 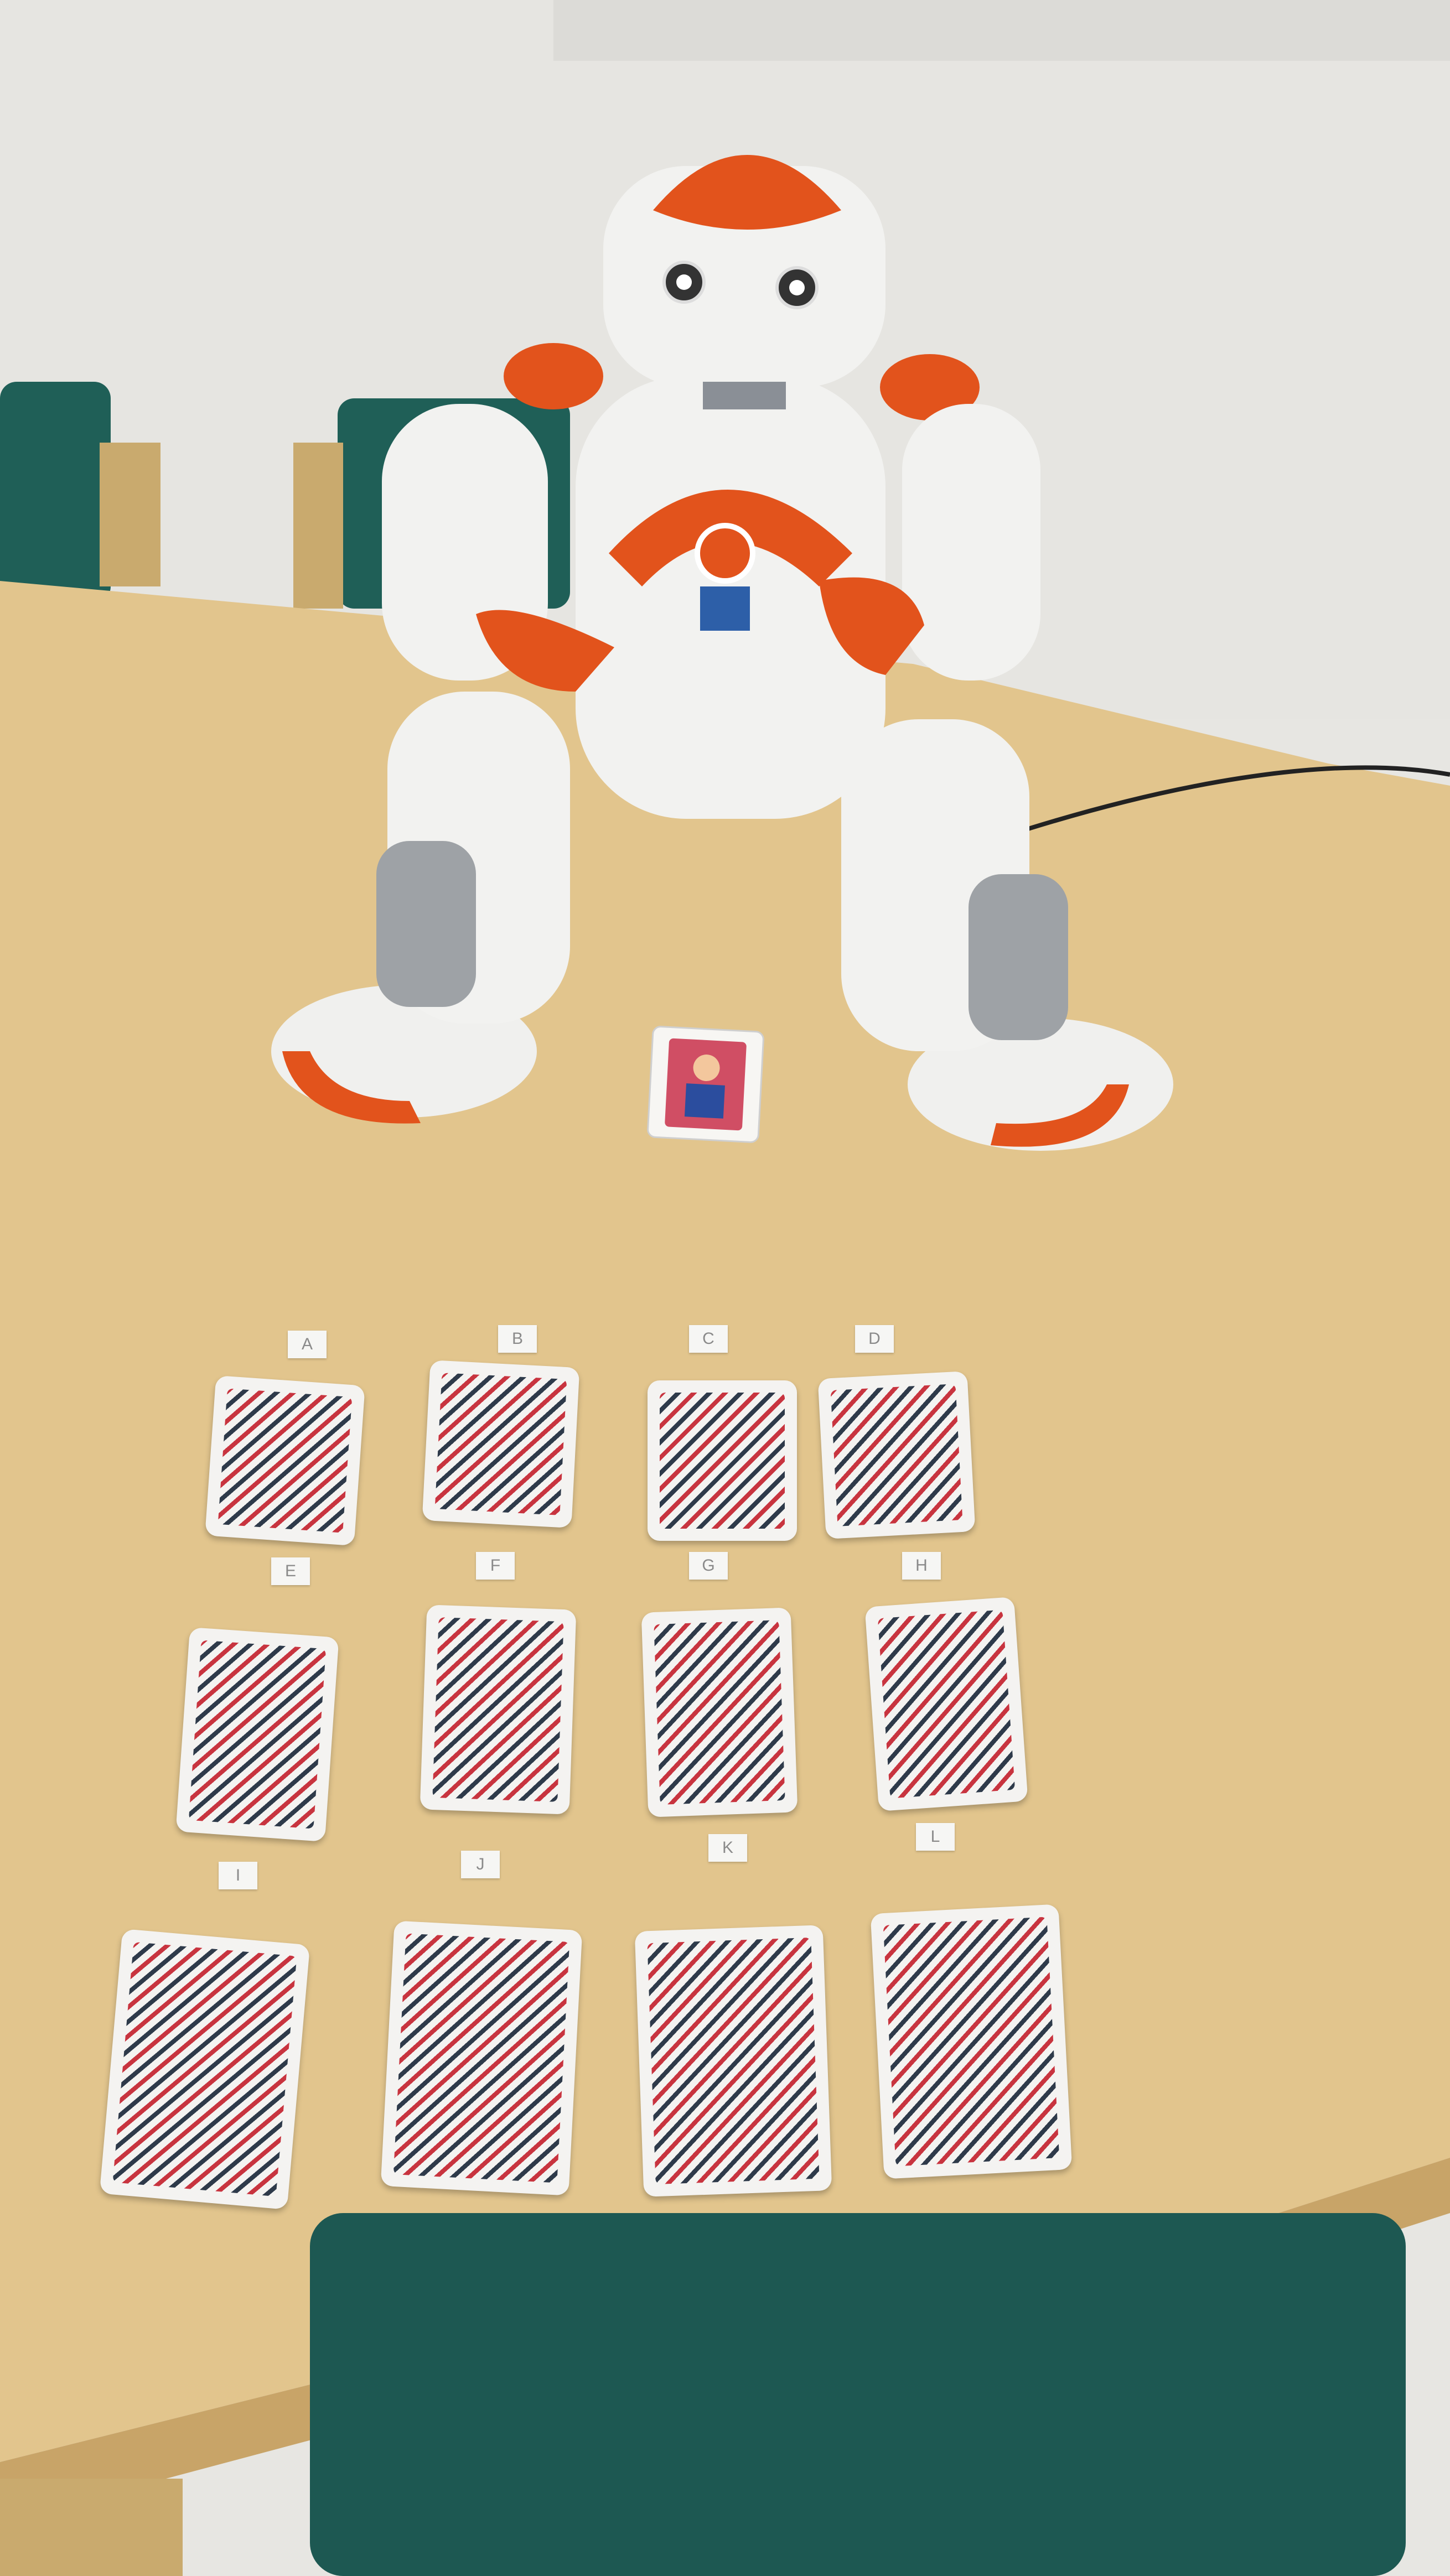 I want to click on face-down-card-c, so click(x=722, y=1460).